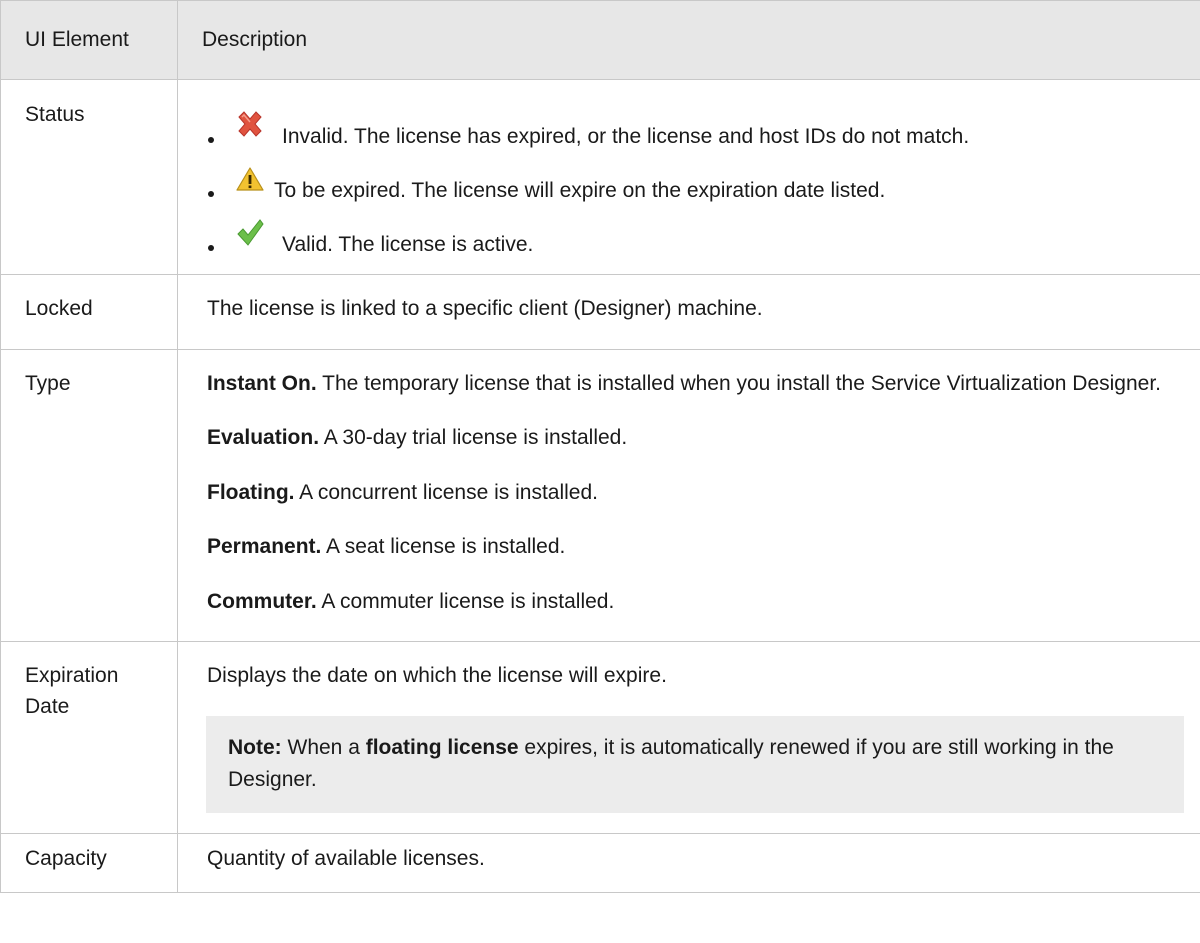 This screenshot has height=943, width=1200. I want to click on note-text: When a, so click(323, 747).